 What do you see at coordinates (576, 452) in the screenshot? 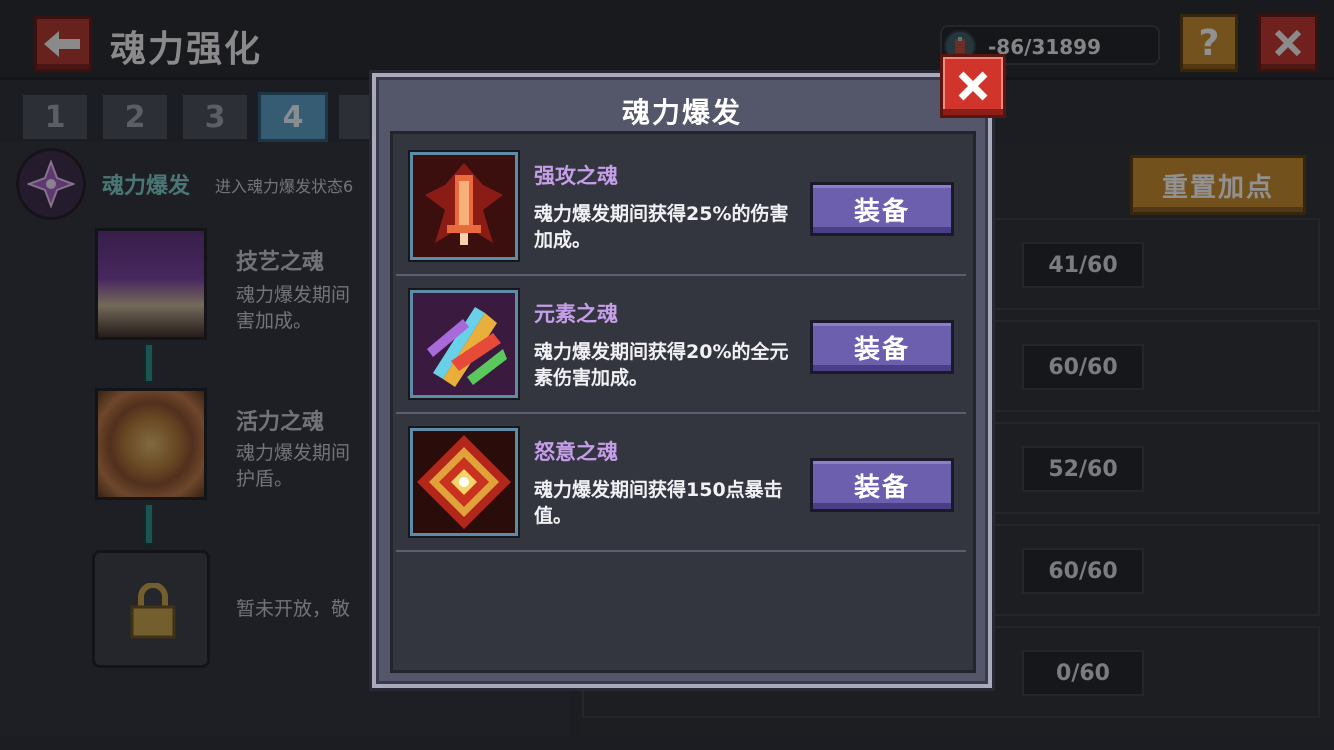
I see `soul-name: 怒意之魂` at bounding box center [576, 452].